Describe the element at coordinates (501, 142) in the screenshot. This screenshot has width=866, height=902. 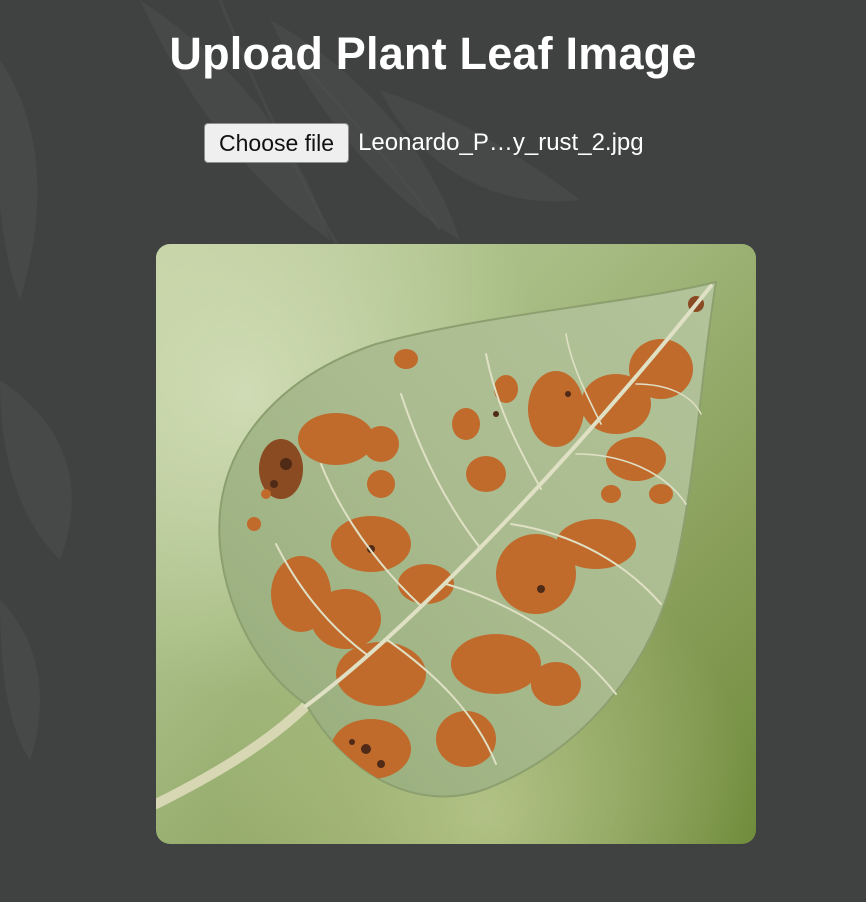
I see `selected-file-name: Leonardo_P…y_rust_2.jpg` at that location.